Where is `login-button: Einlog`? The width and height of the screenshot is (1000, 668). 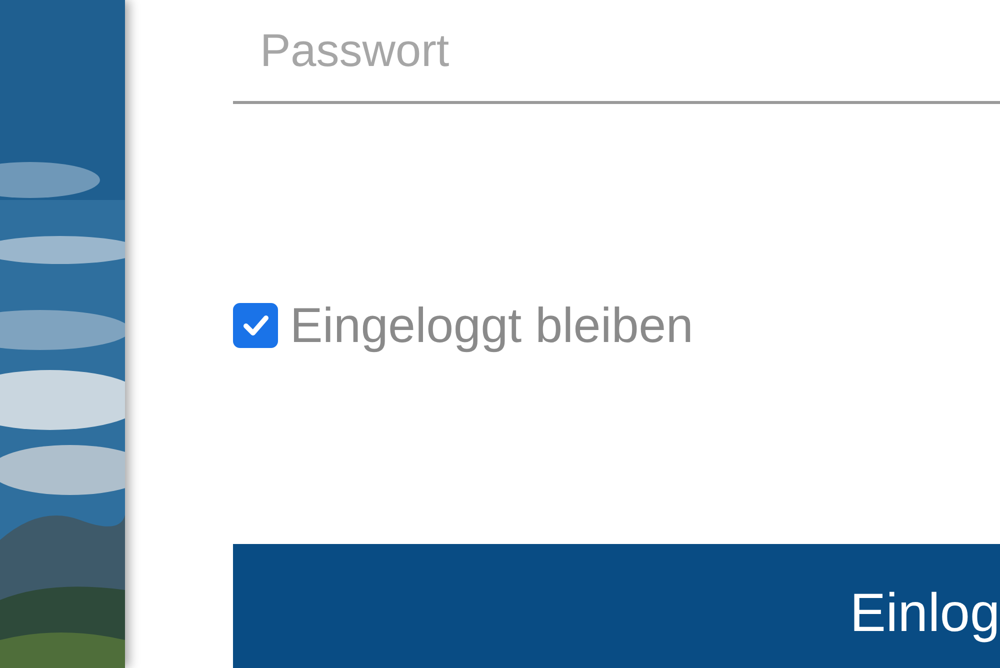
login-button: Einlog is located at coordinates (616, 606).